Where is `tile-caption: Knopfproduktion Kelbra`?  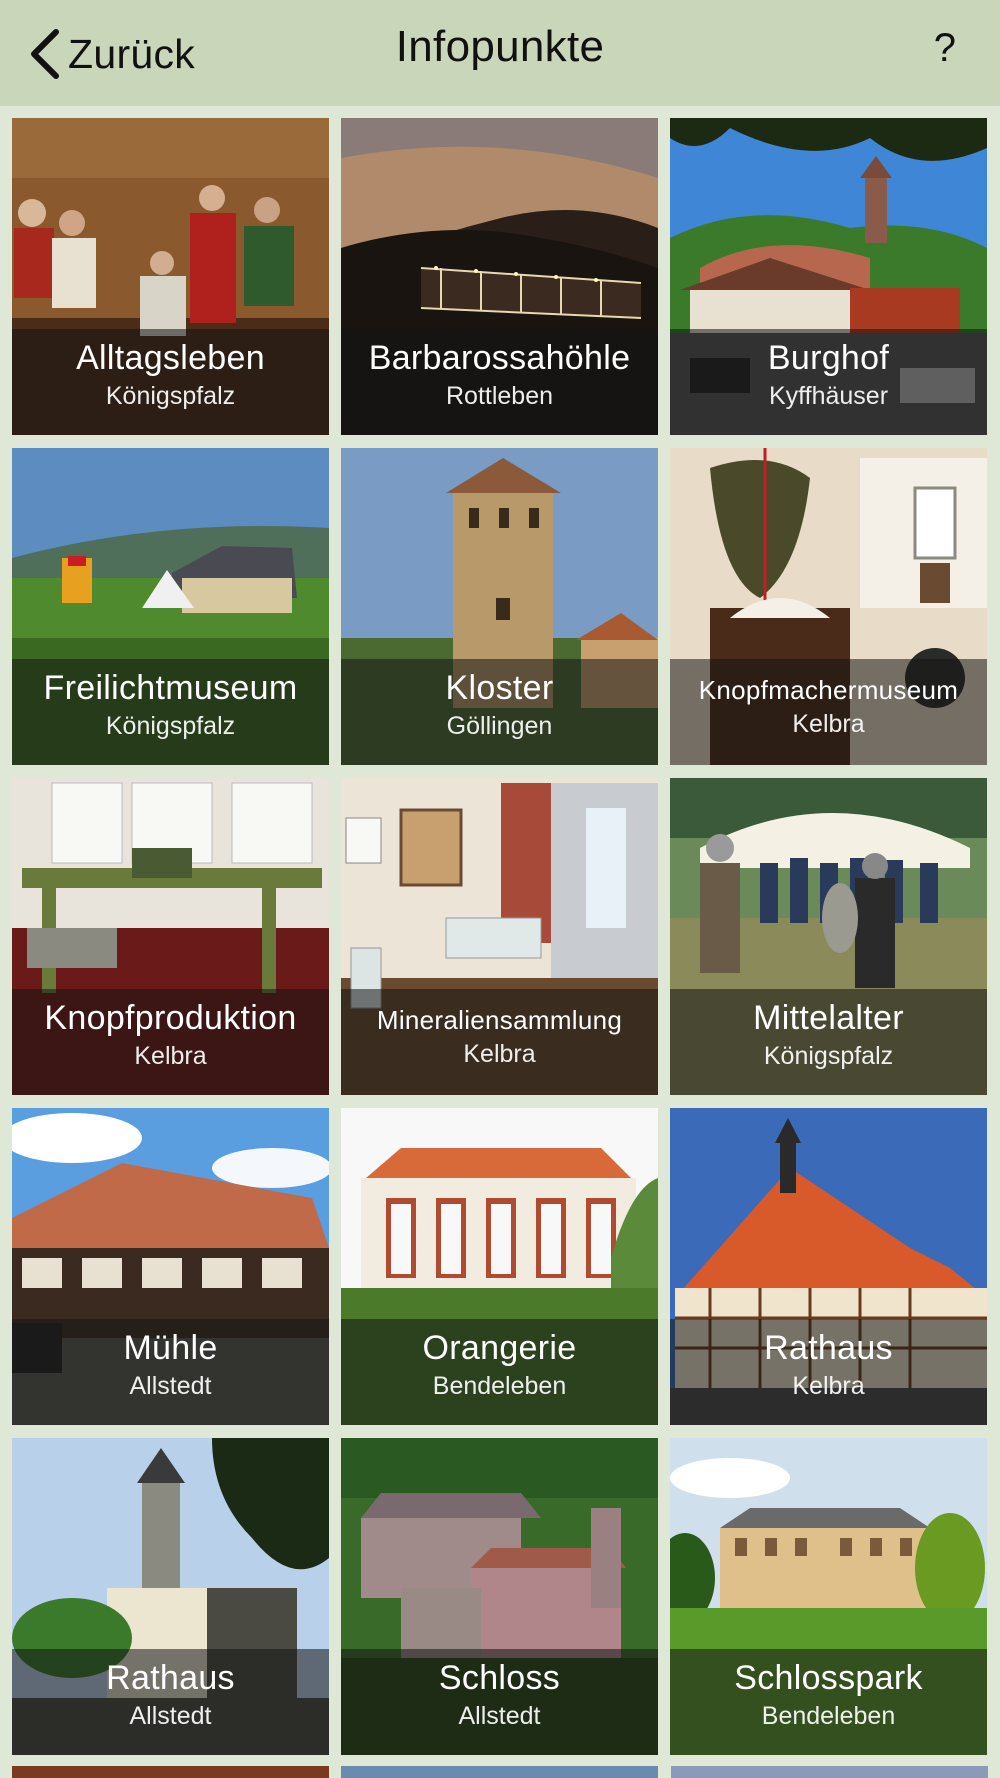
tile-caption: Knopfproduktion Kelbra is located at coordinates (170, 1042).